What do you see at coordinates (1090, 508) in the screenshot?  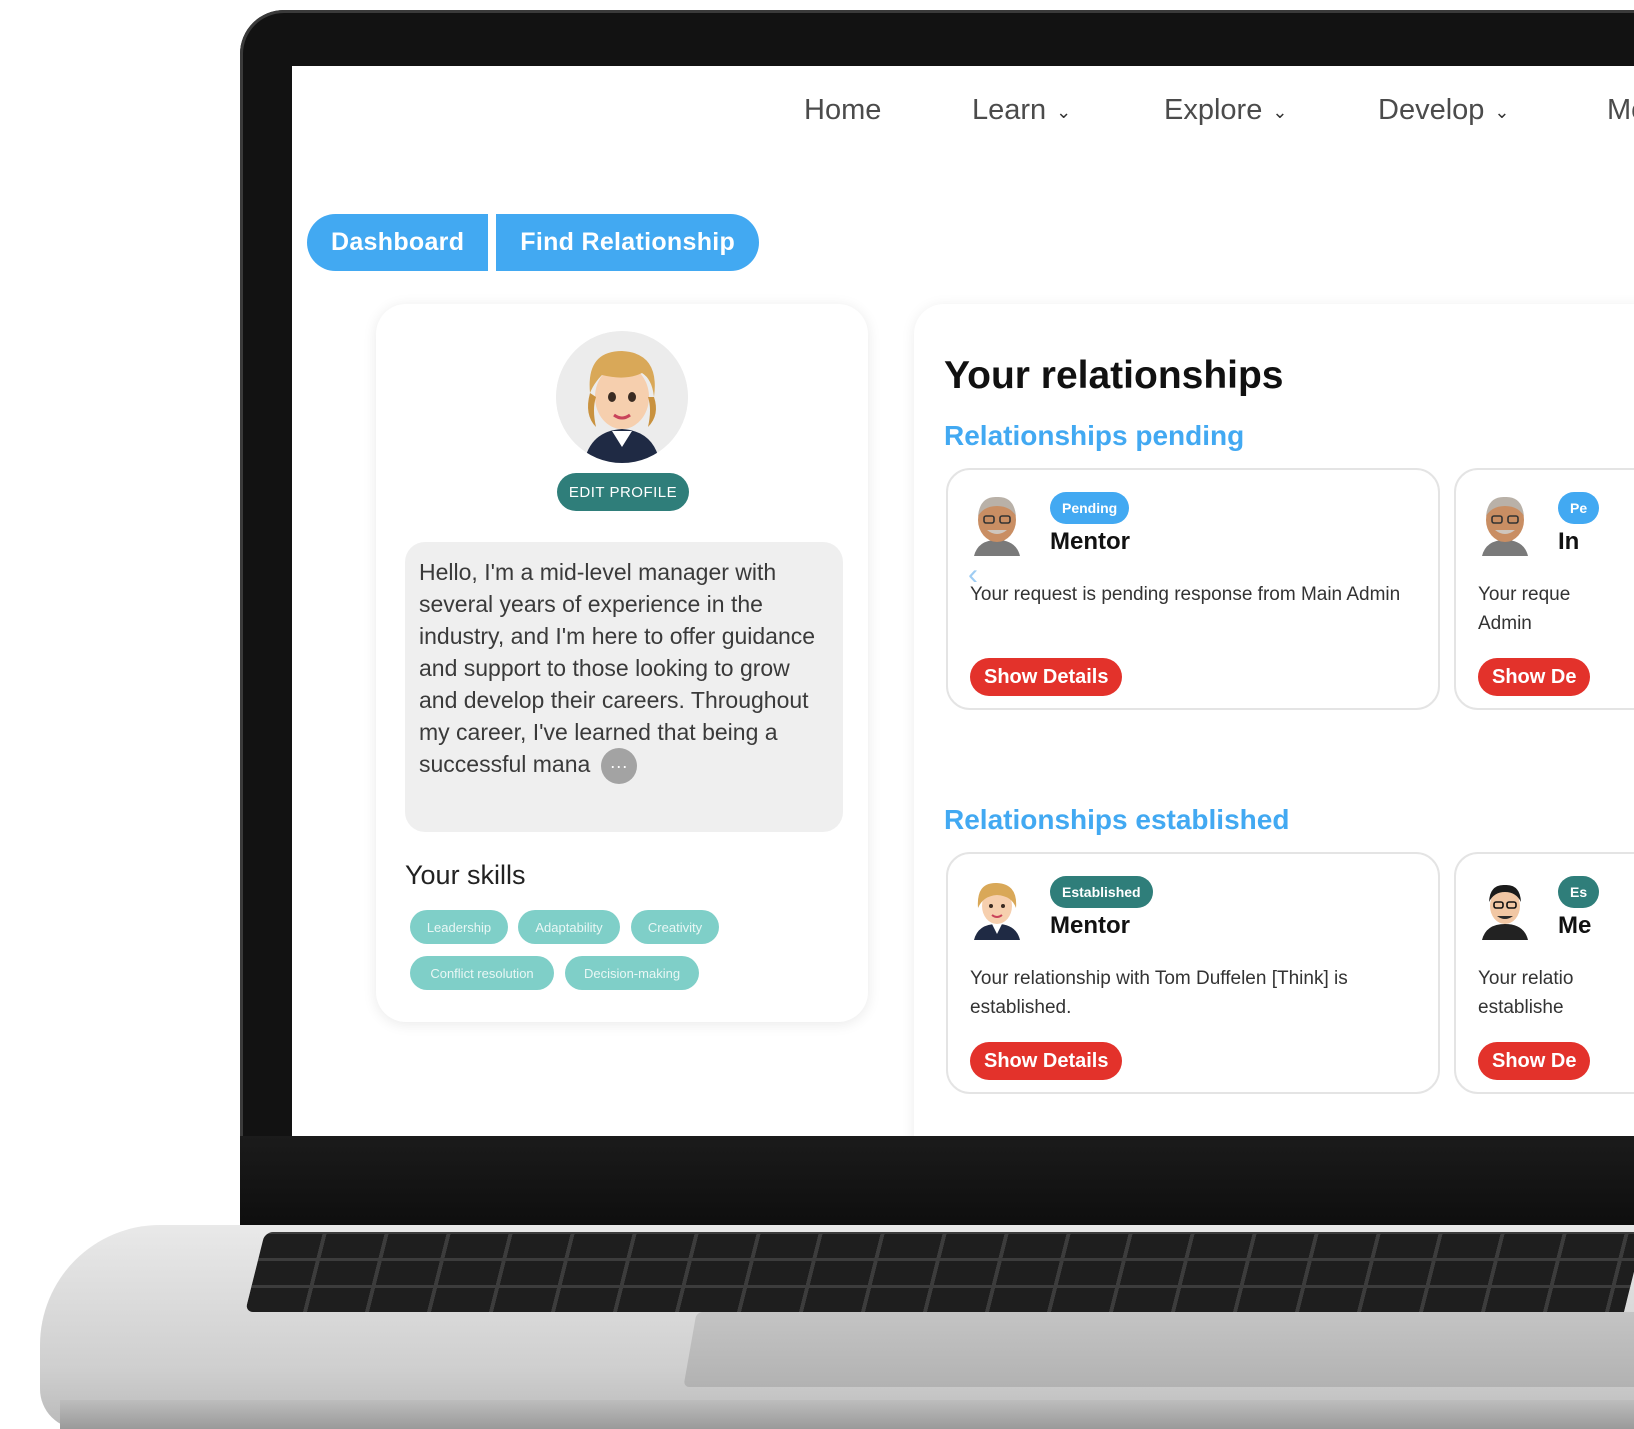 I see `status-badge: Pending` at bounding box center [1090, 508].